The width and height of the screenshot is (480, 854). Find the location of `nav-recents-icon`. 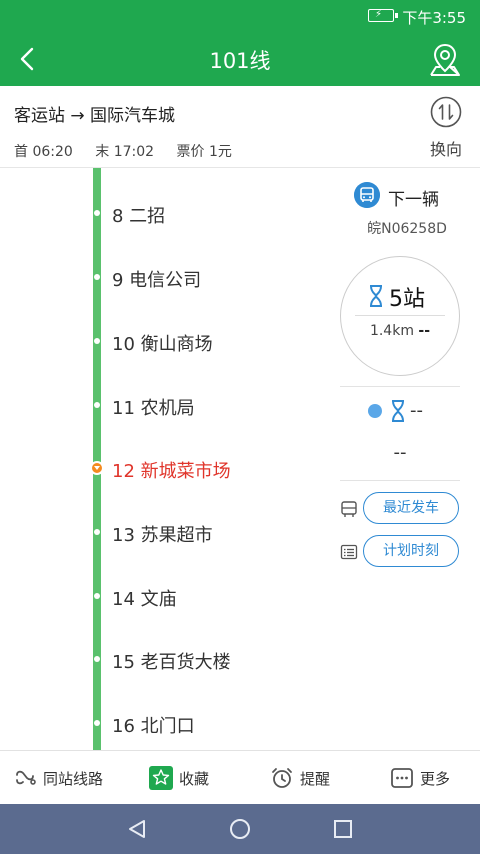

nav-recents-icon is located at coordinates (343, 829).